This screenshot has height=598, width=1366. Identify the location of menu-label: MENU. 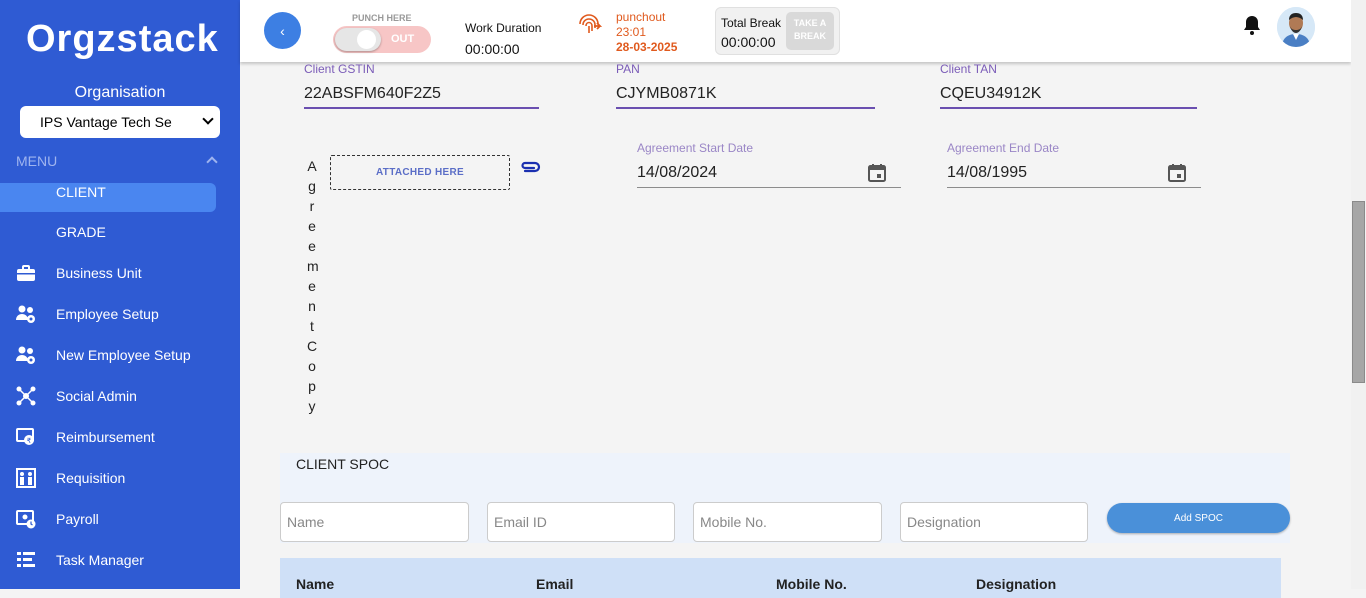
(37, 161).